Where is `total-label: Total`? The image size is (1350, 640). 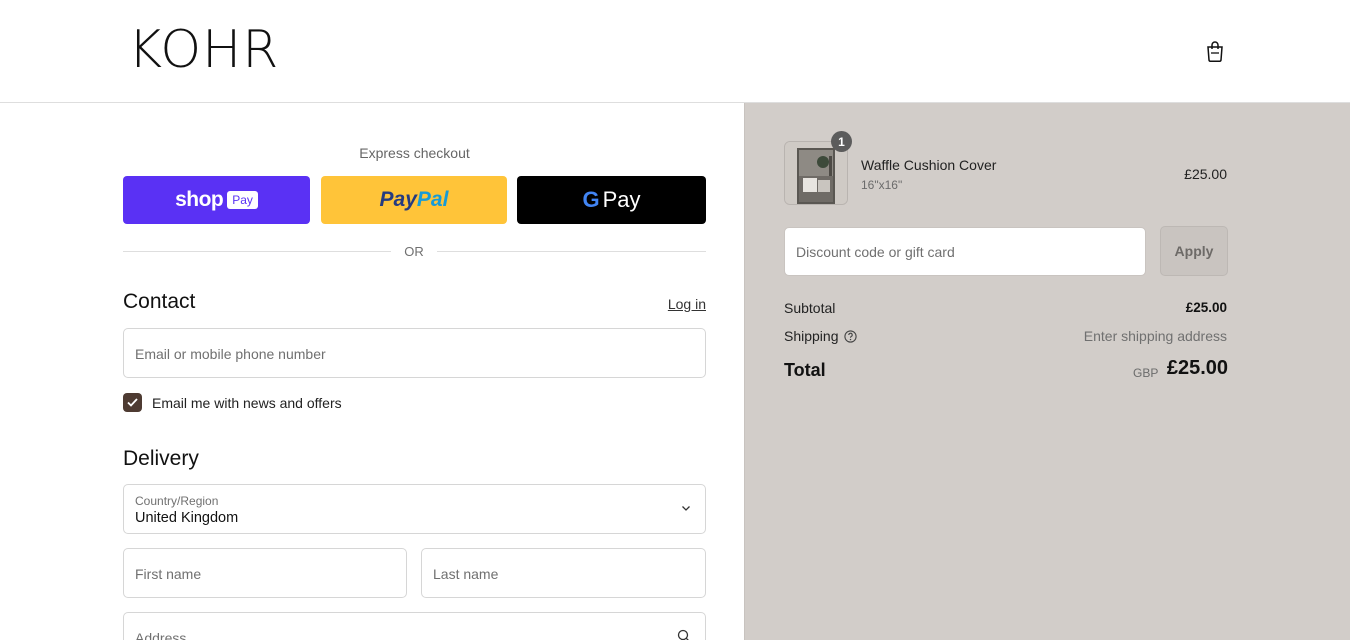 total-label: Total is located at coordinates (805, 370).